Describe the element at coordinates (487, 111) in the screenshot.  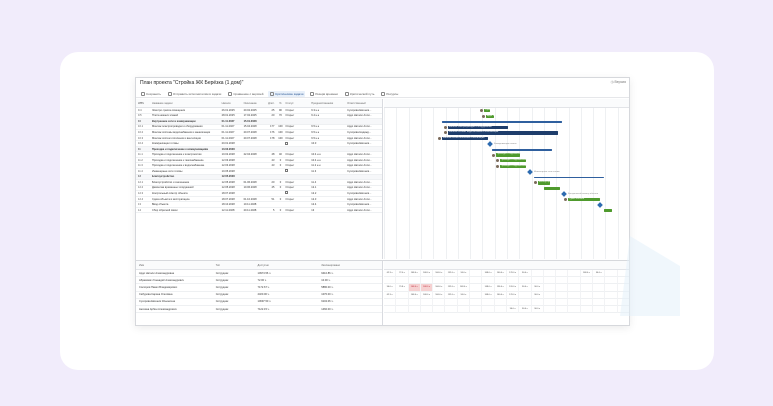
I see `gantt-bar: Сухорова Евгения Ильинична` at that location.